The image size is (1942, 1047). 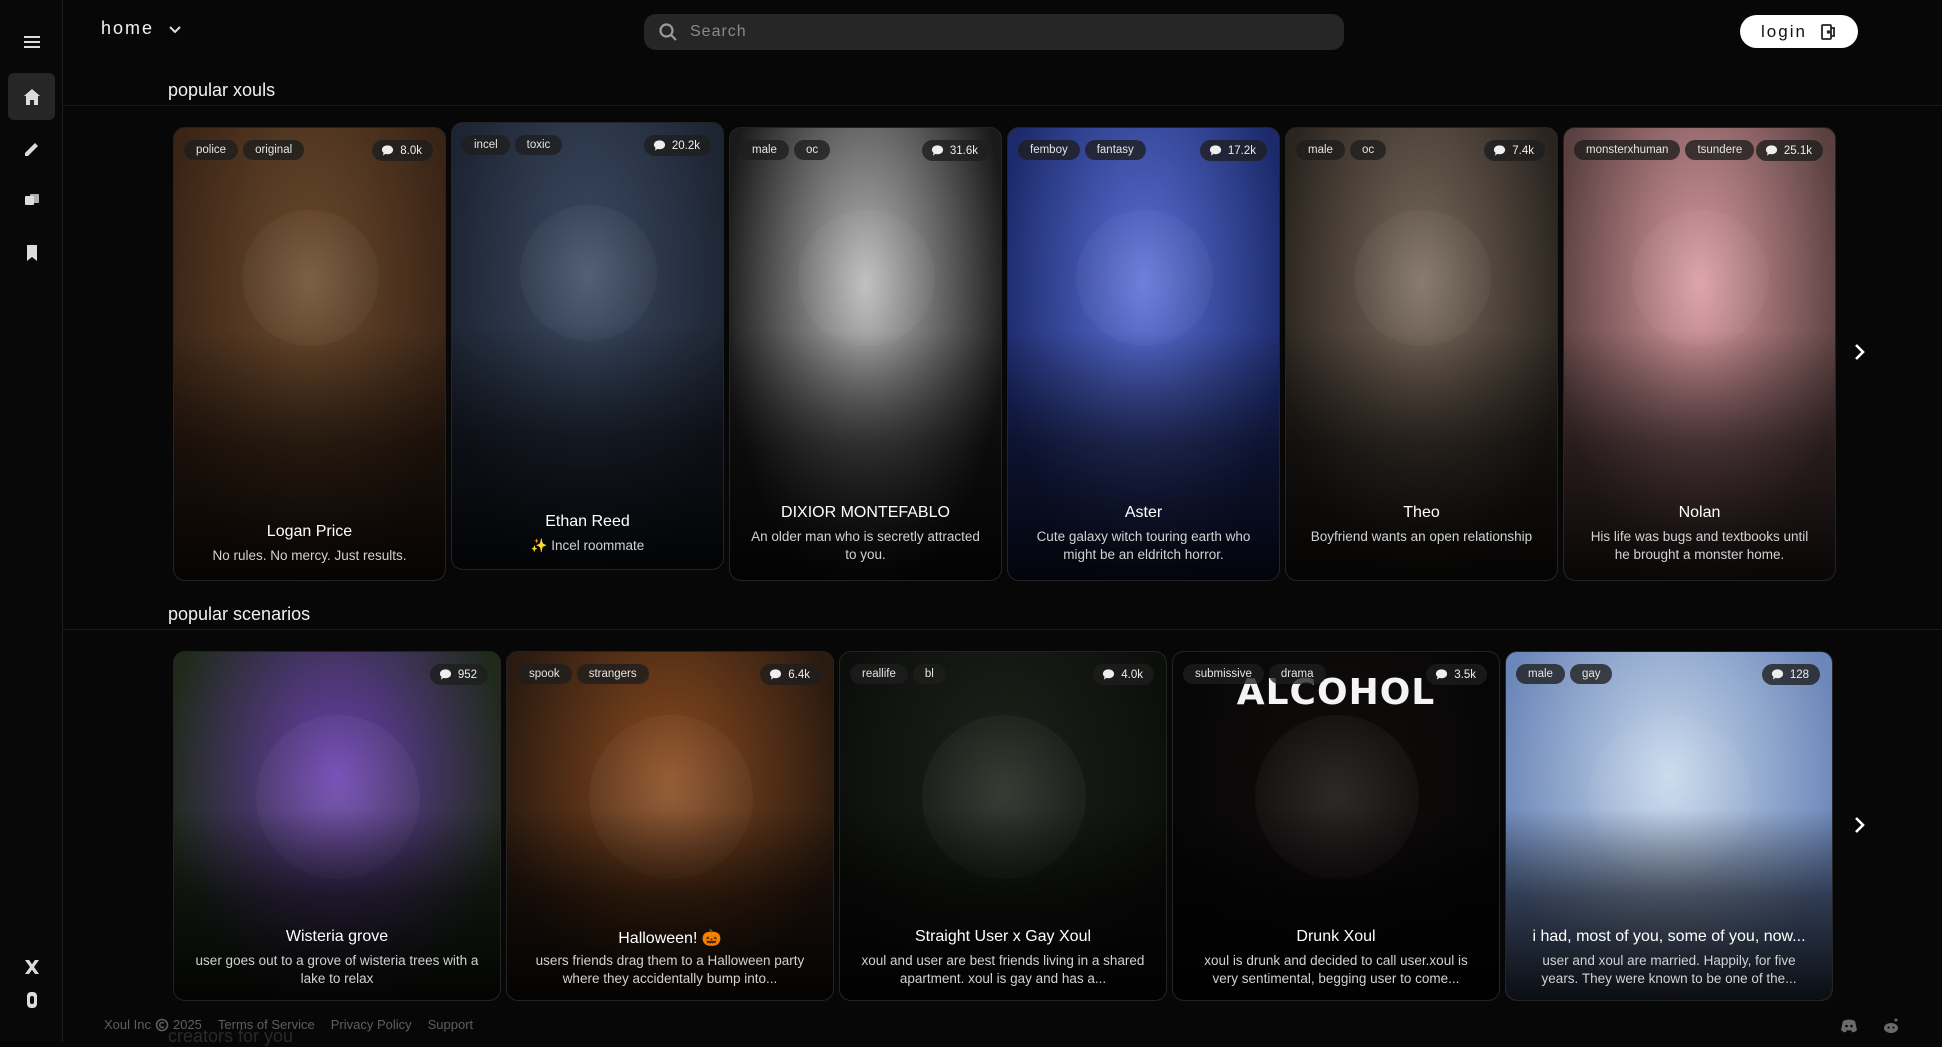 What do you see at coordinates (668, 32) in the screenshot?
I see `search-icon` at bounding box center [668, 32].